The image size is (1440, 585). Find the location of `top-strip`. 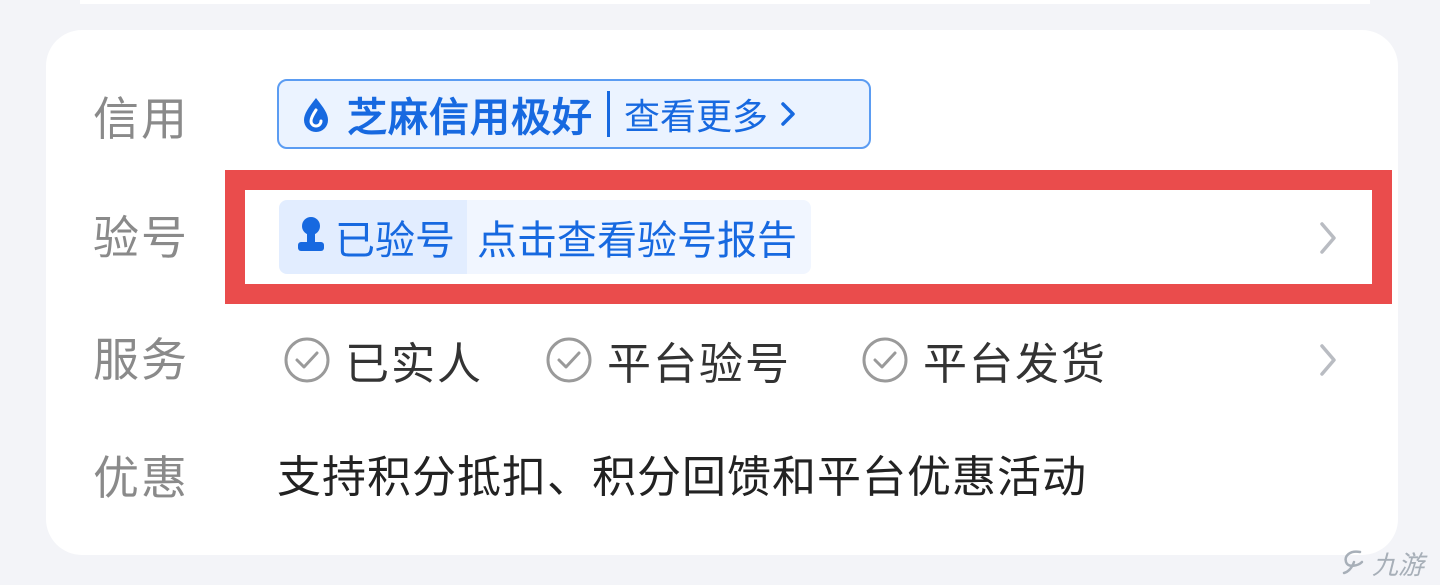

top-strip is located at coordinates (725, 2).